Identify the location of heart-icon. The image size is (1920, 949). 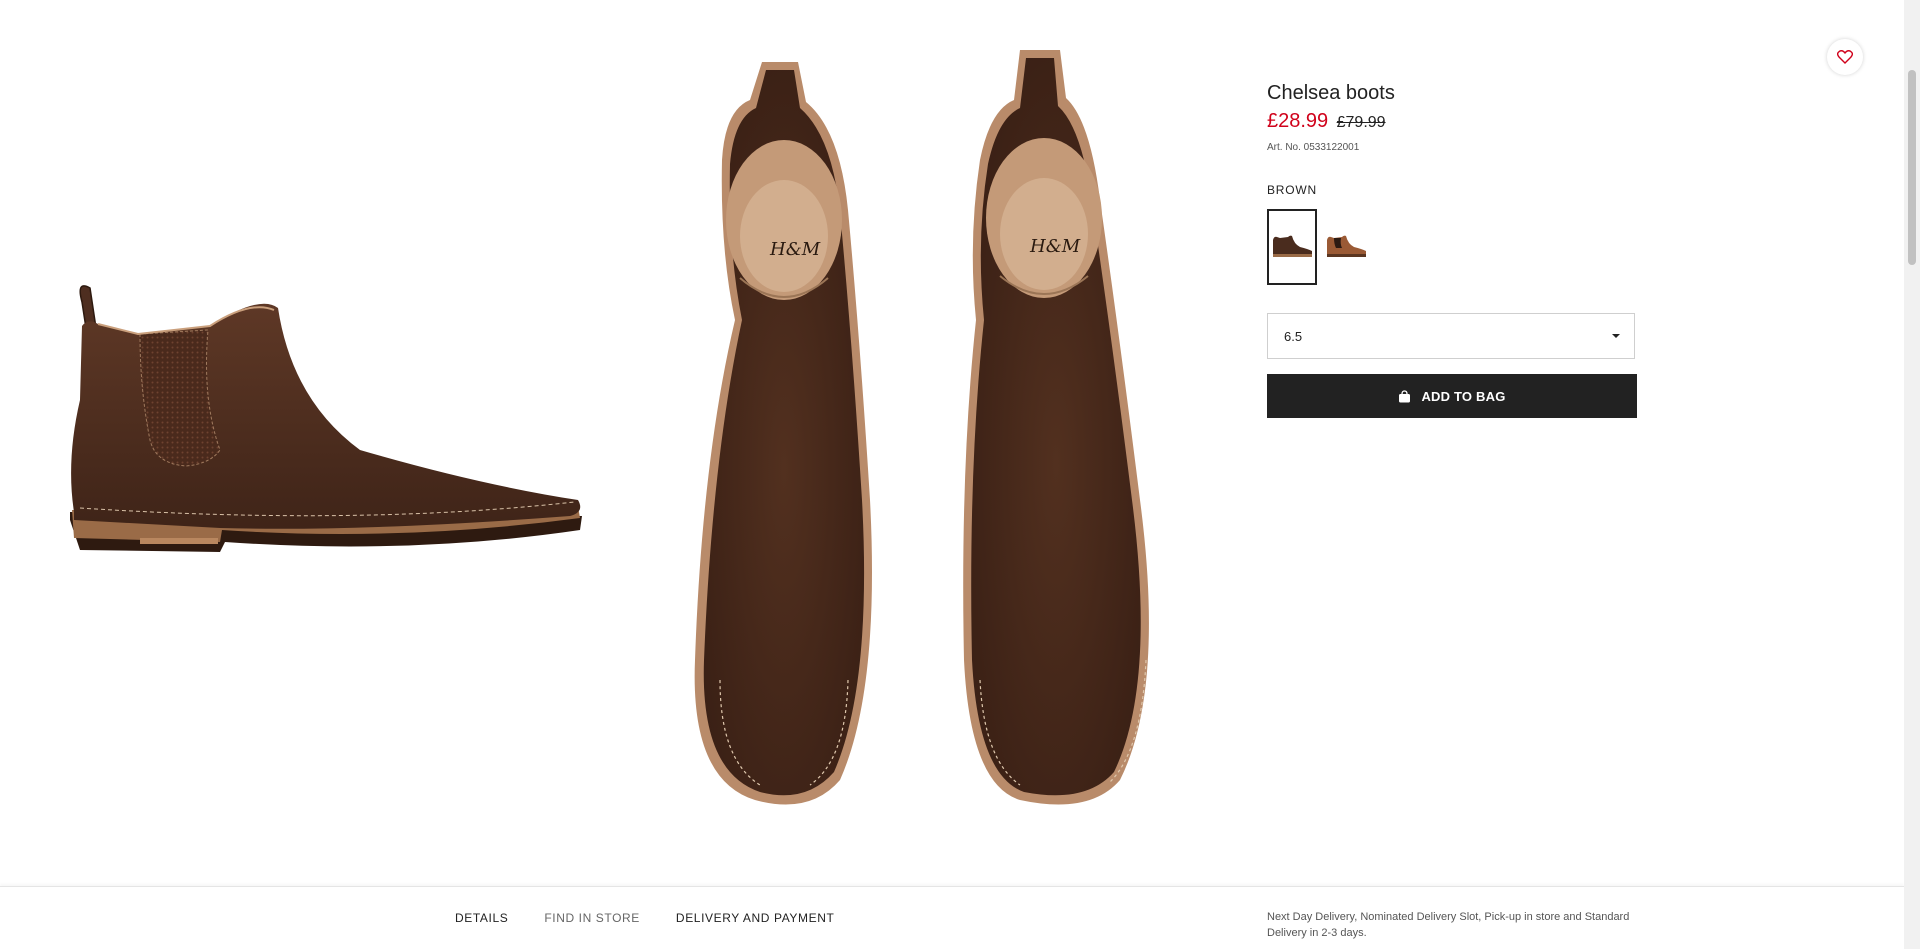
(1845, 57).